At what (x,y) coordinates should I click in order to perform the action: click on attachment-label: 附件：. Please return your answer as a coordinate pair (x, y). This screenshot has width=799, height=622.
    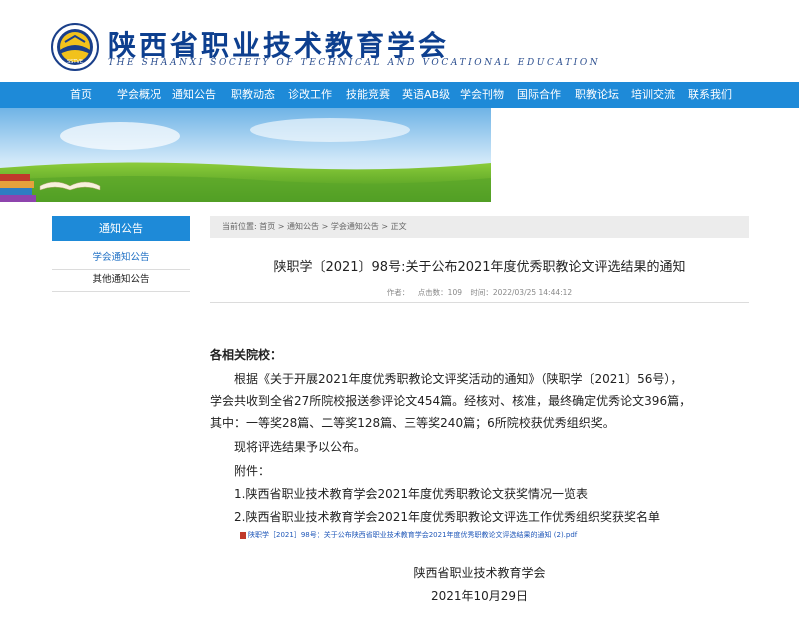
    Looking at the image, I should click on (240, 471).